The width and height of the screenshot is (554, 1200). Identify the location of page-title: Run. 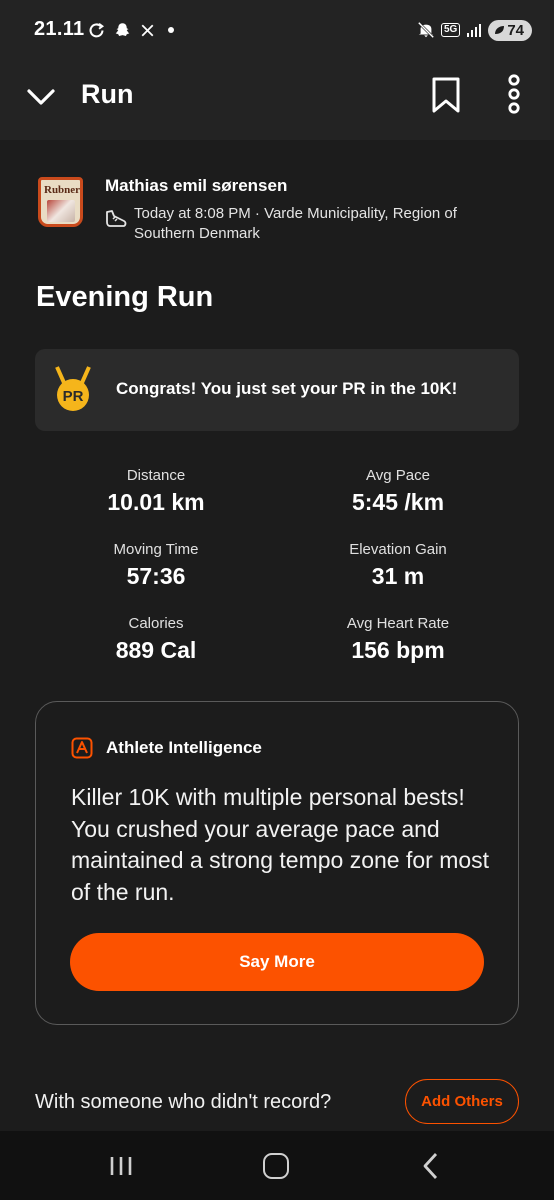
(107, 94).